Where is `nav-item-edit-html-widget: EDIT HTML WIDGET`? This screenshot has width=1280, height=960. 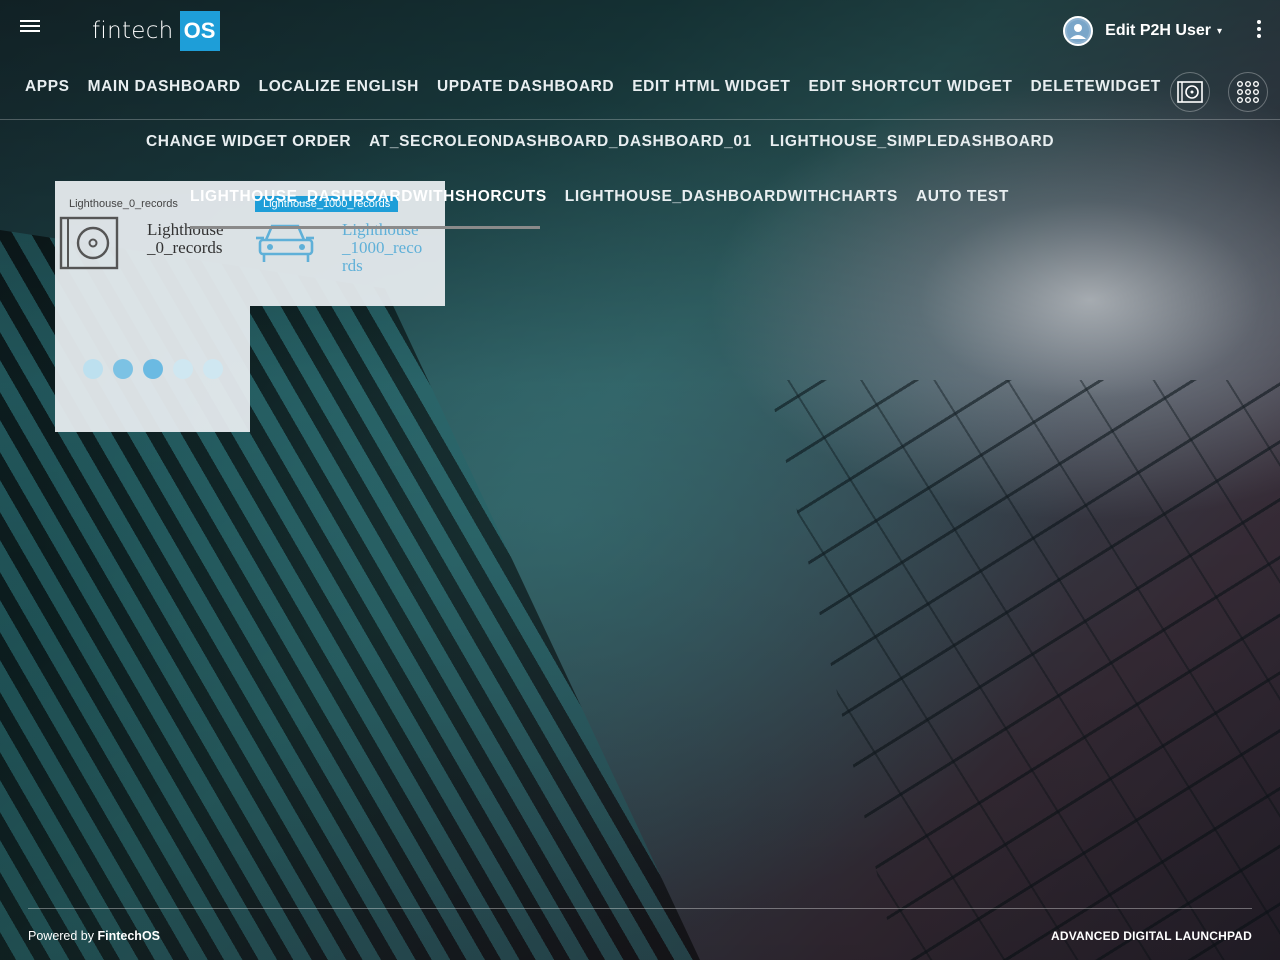 nav-item-edit-html-widget: EDIT HTML WIDGET is located at coordinates (711, 87).